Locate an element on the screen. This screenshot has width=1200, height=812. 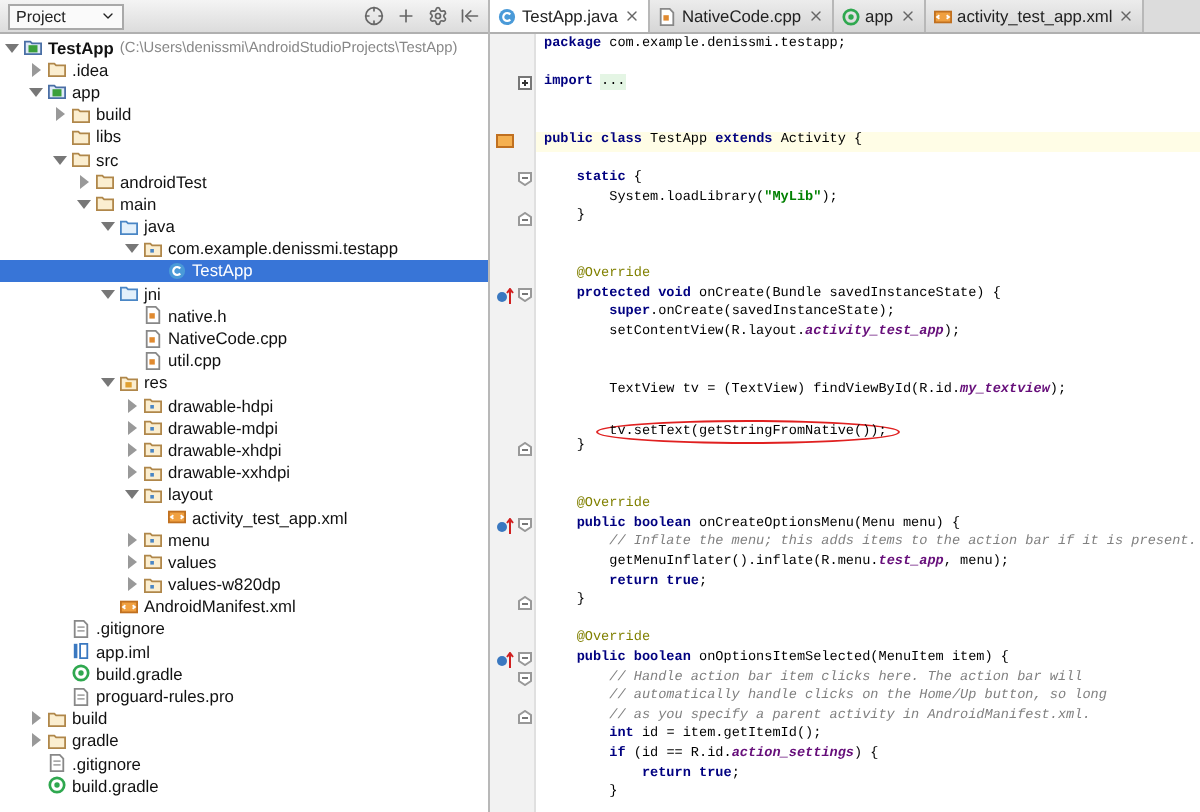
tree-item: layout is located at coordinates (244, 494).